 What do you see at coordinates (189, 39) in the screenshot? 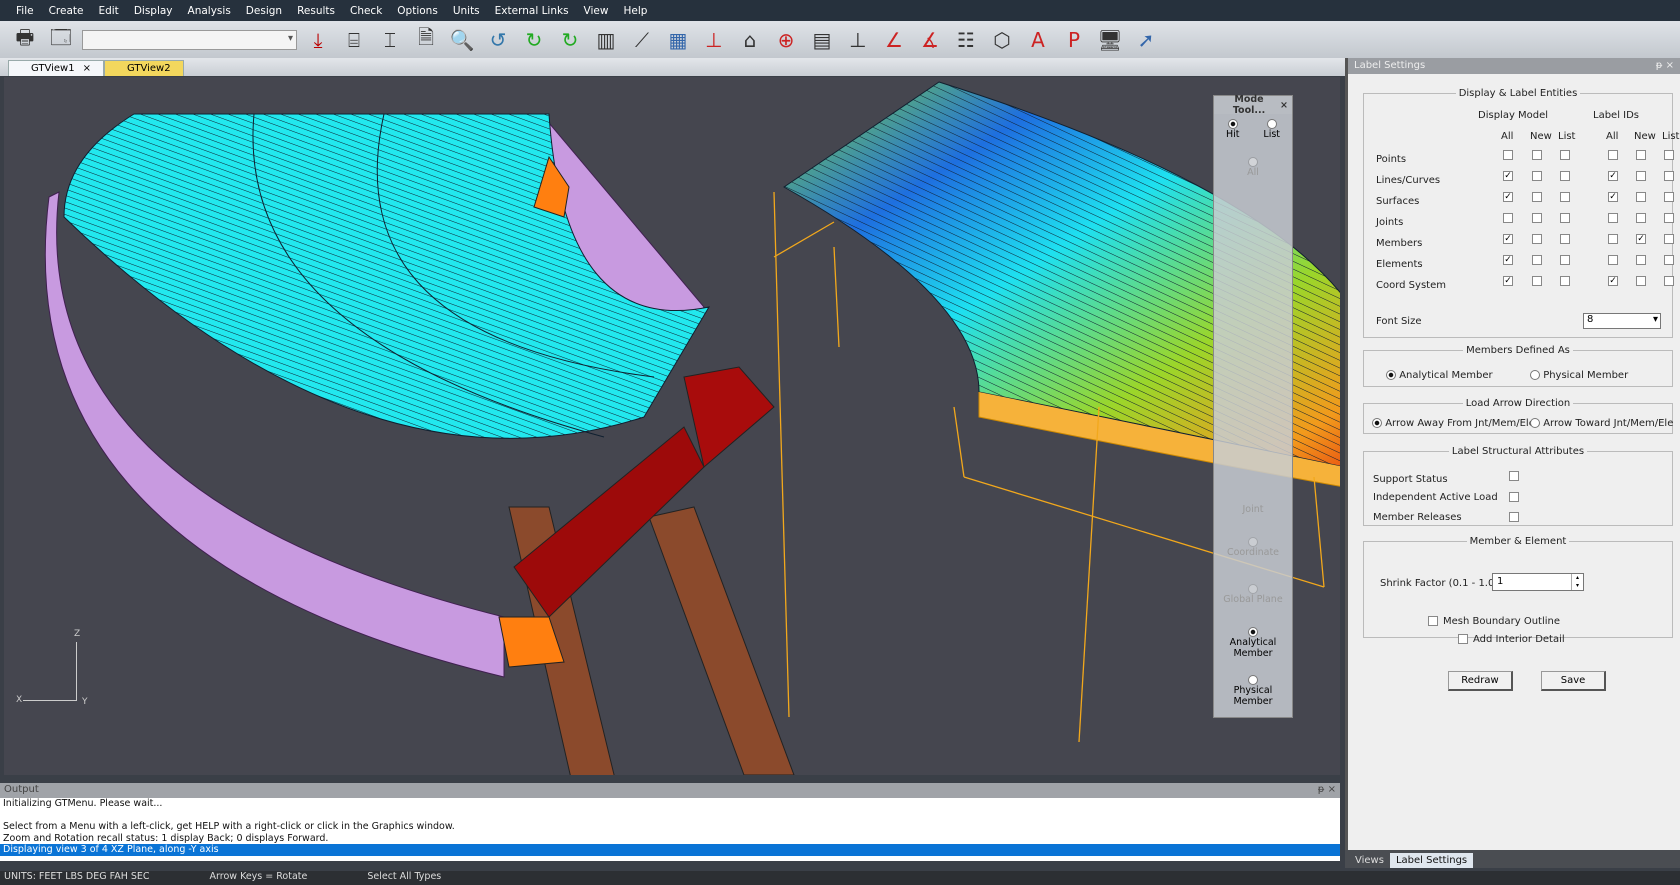
I see `toolbar-combo` at bounding box center [189, 39].